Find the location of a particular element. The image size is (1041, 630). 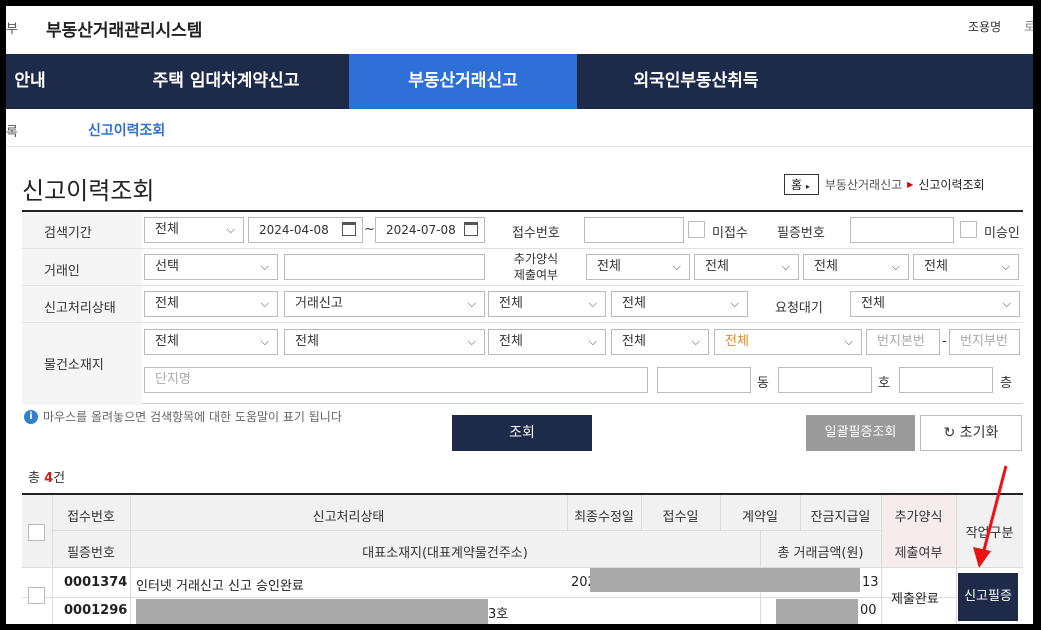

cert-no-input is located at coordinates (902, 230).